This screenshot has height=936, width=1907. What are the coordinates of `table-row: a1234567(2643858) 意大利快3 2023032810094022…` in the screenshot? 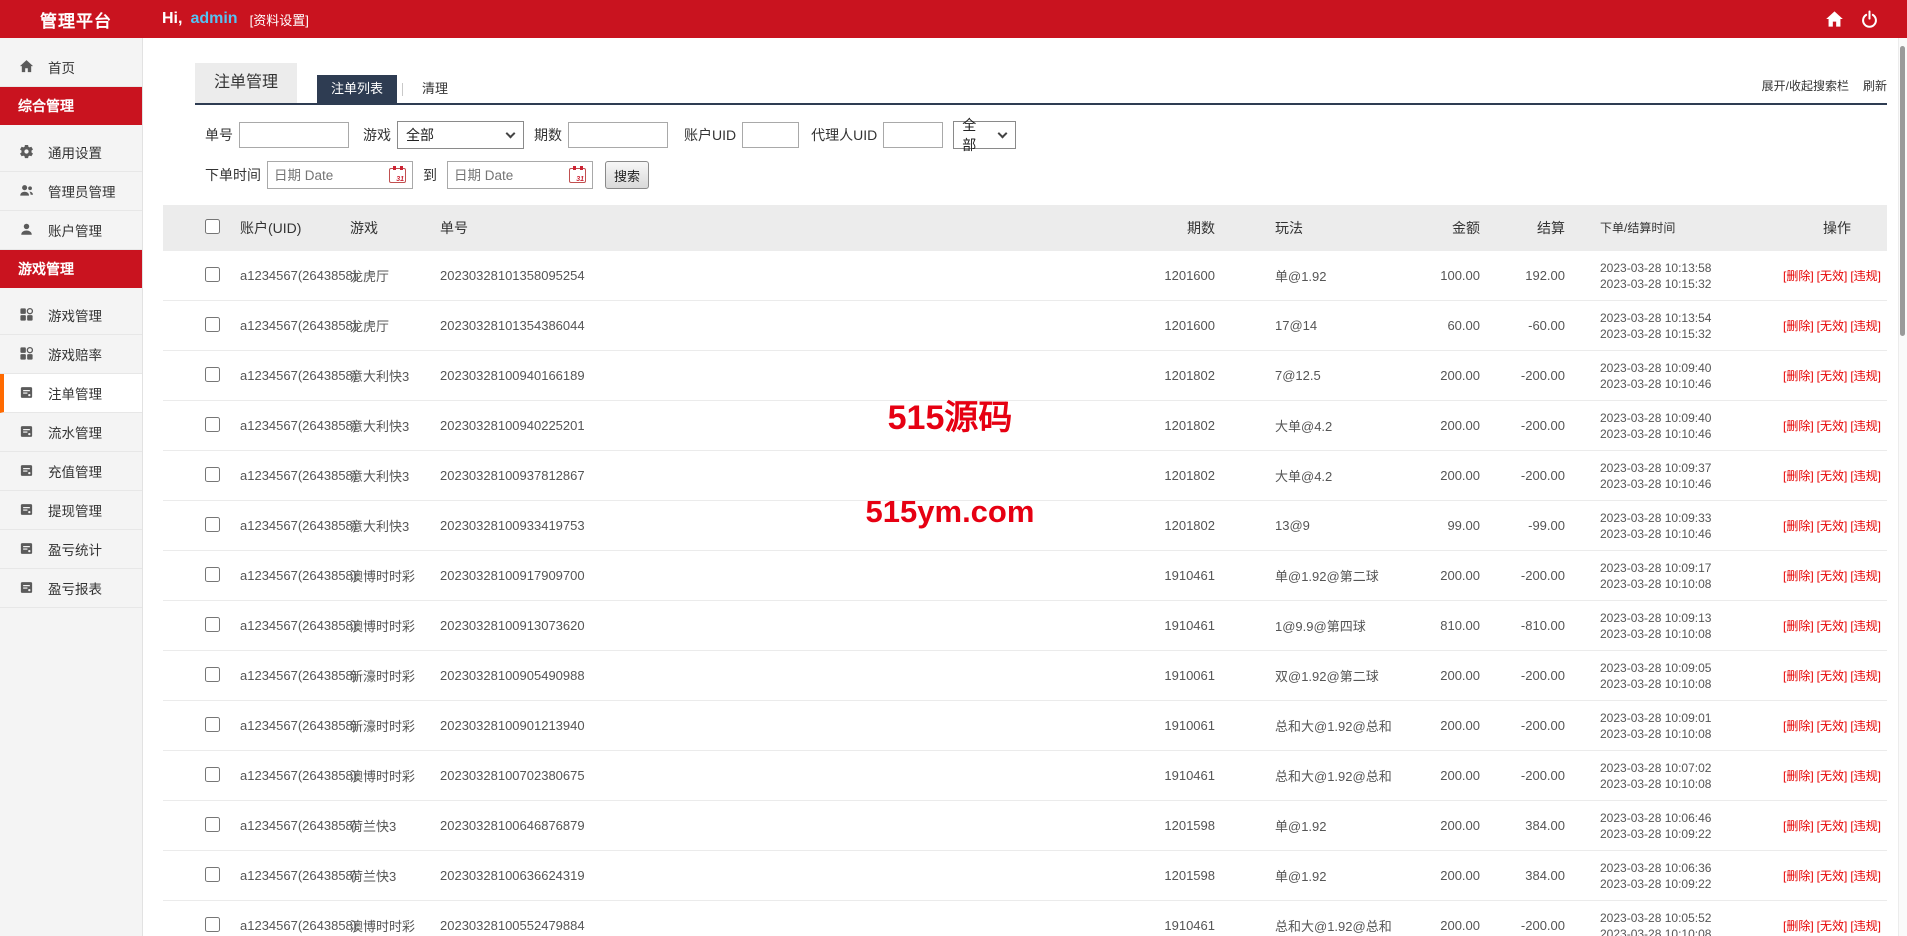 It's located at (1025, 426).